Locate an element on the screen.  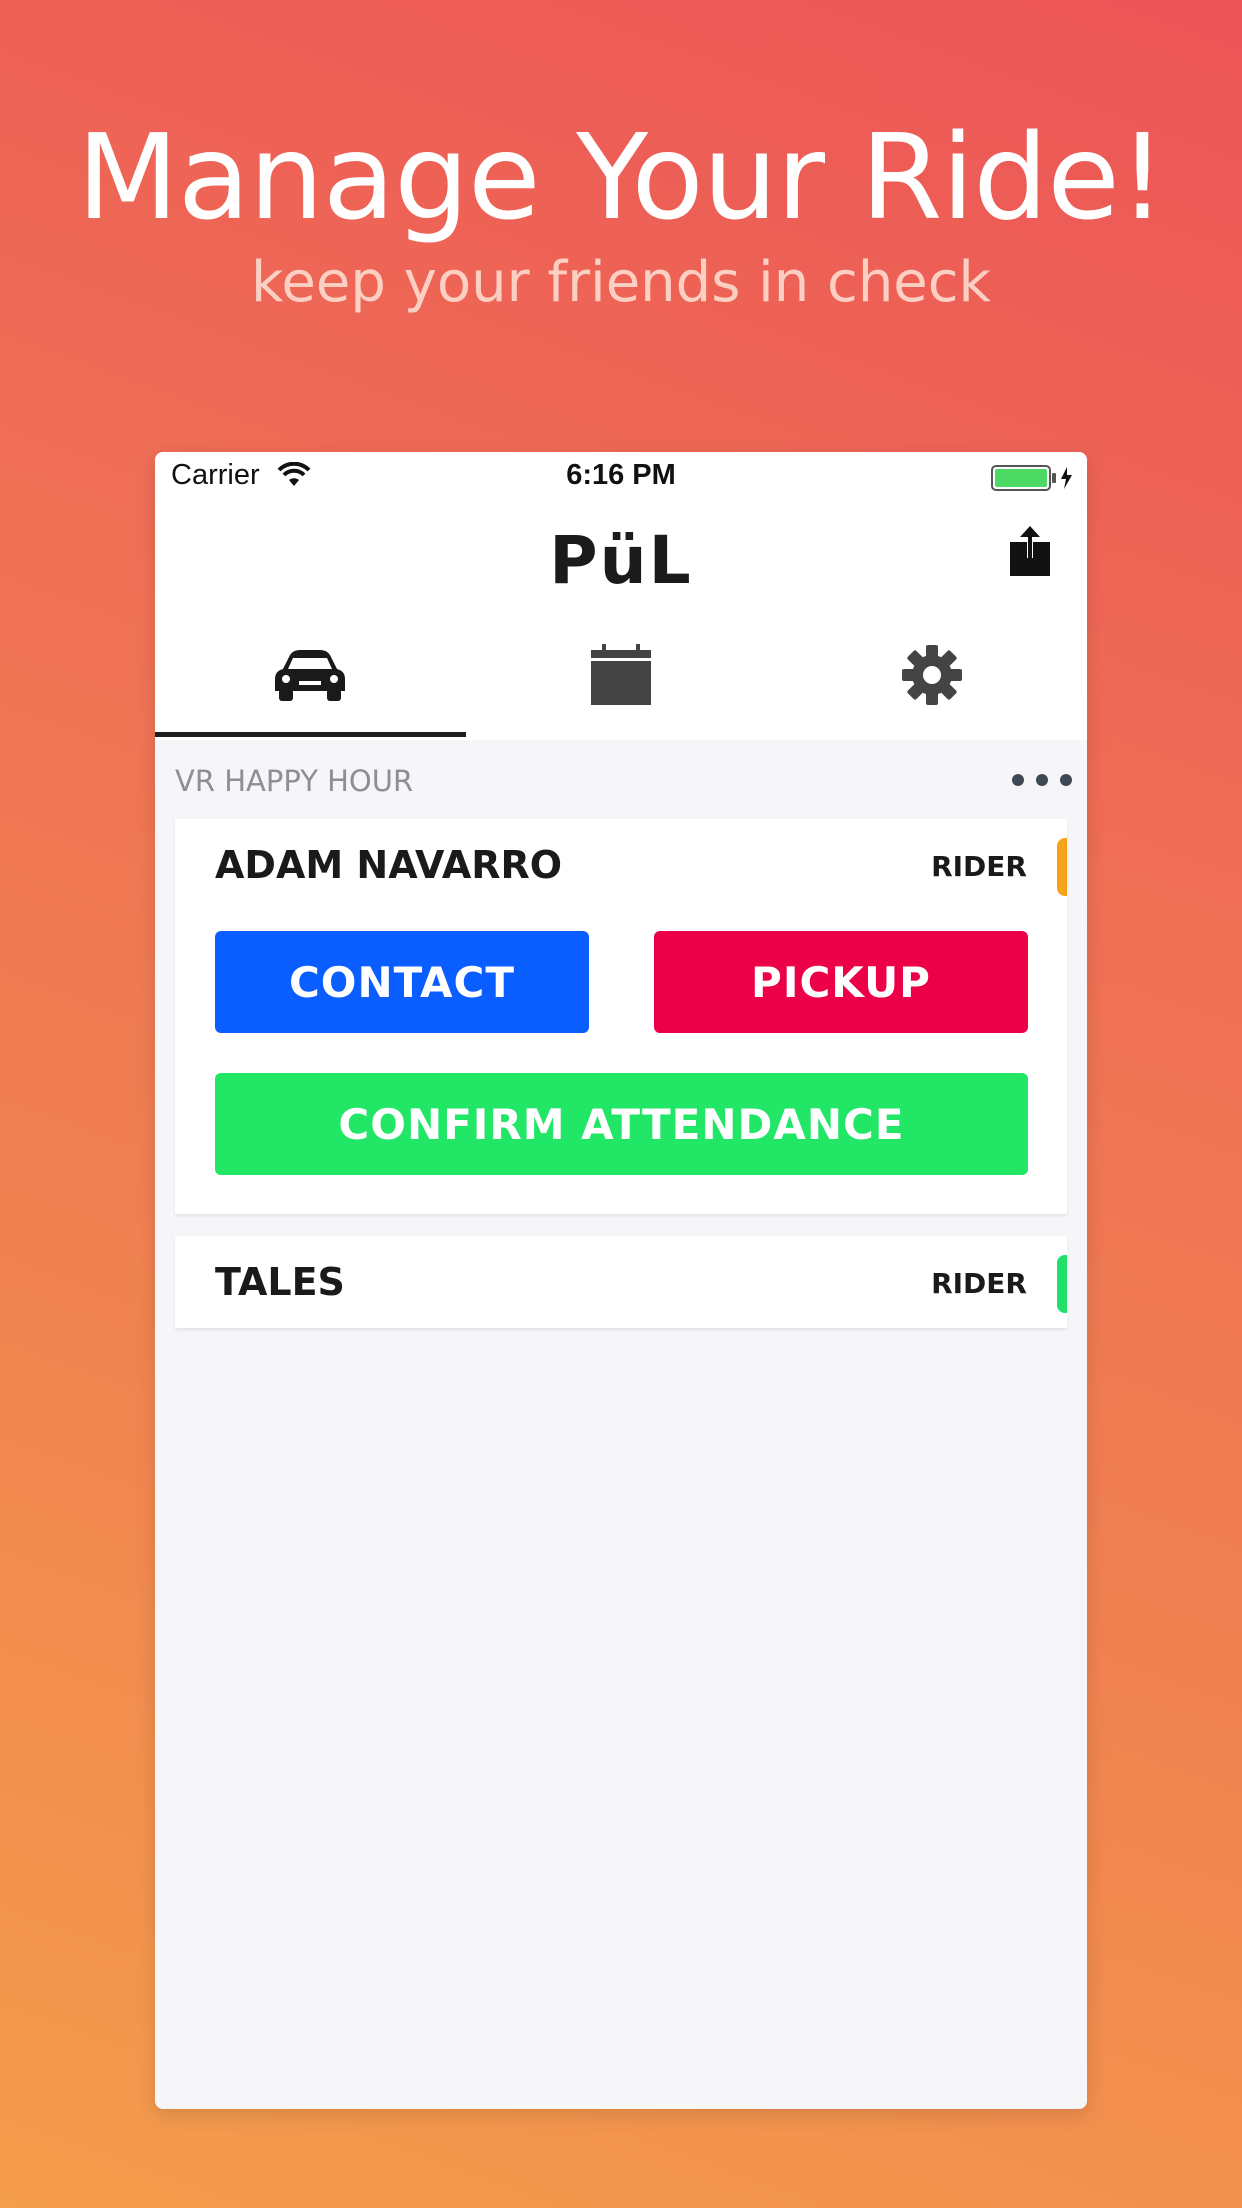
status-time: 6:16 PM is located at coordinates (621, 475).